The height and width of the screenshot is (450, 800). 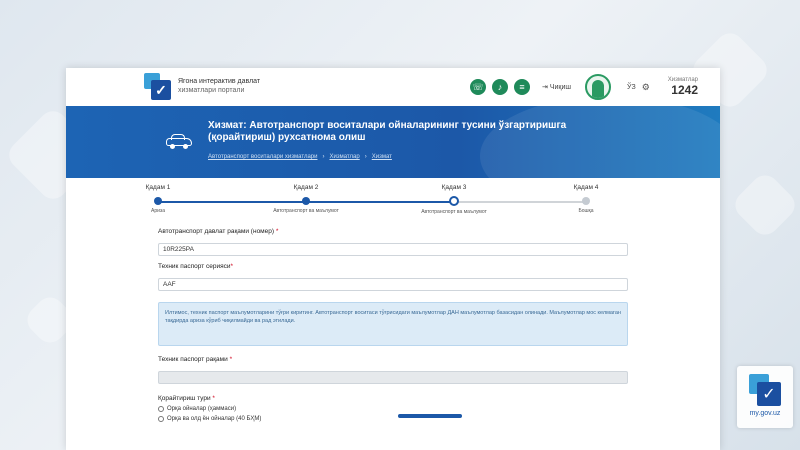 What do you see at coordinates (584, 87) in the screenshot?
I see `header-actions: ☏ ♪ ≡ ⇥ Чиқиш ЎЗ ⚙ Хизматлар 1242` at bounding box center [584, 87].